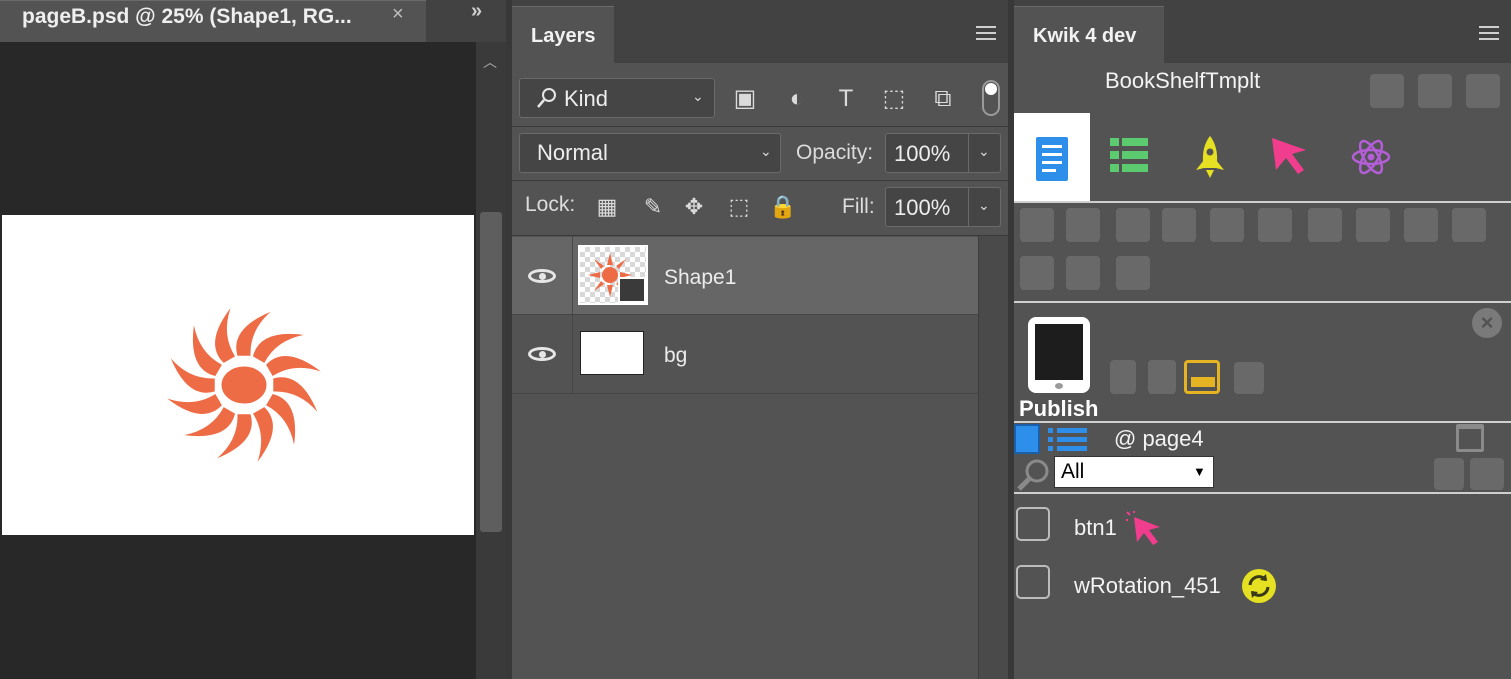 The height and width of the screenshot is (679, 1511). I want to click on layers-scrollbar, so click(993, 457).